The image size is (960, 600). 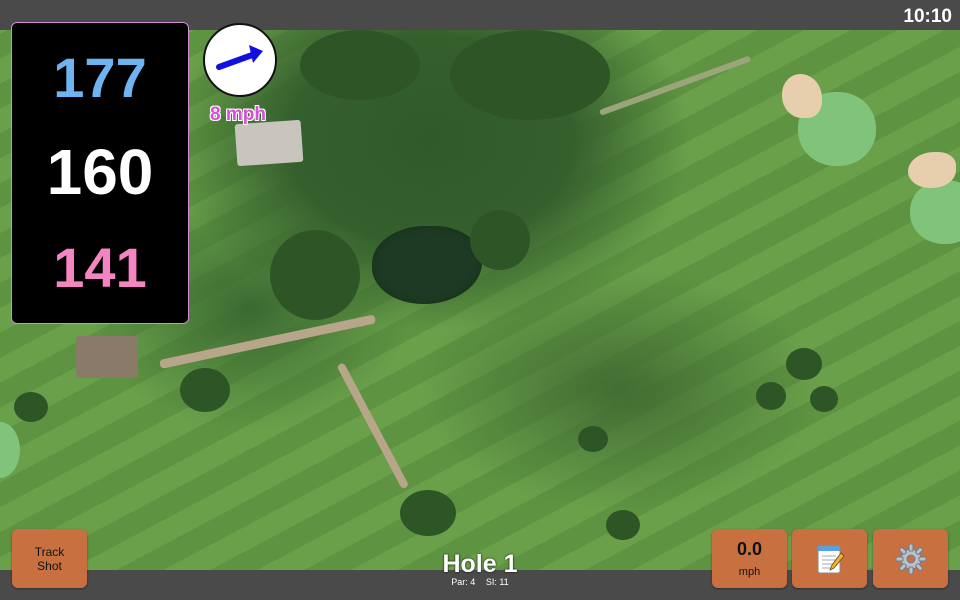 What do you see at coordinates (749, 572) in the screenshot?
I see `speed-unit: mph` at bounding box center [749, 572].